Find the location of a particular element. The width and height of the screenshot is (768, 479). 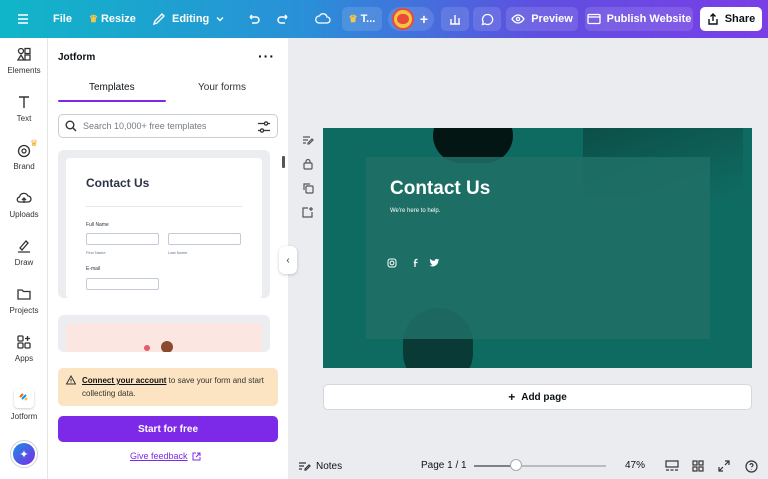

redo-icon is located at coordinates (282, 19).